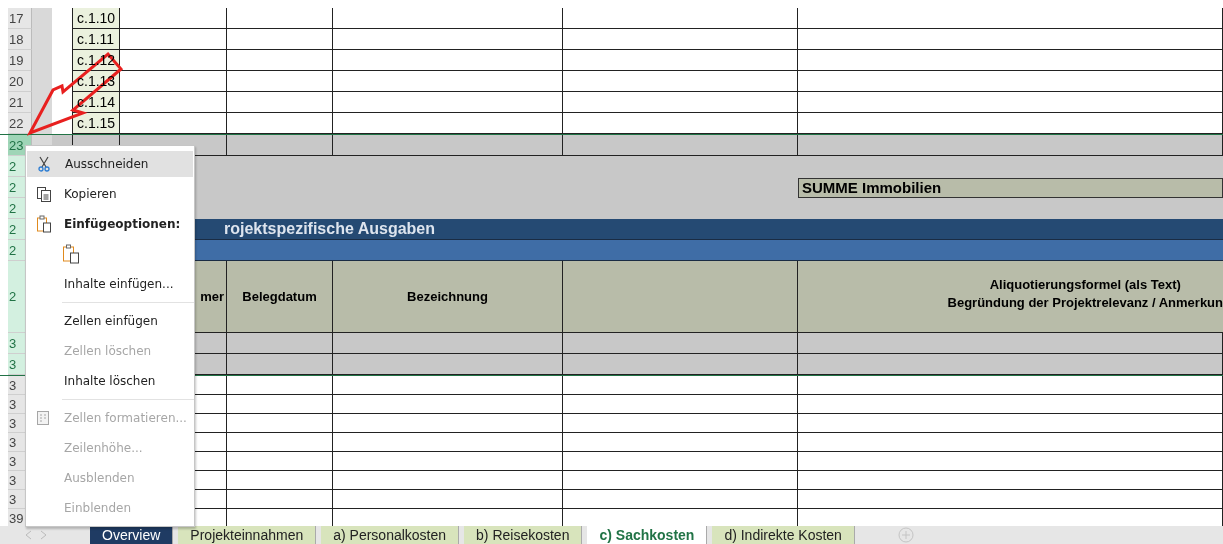 The height and width of the screenshot is (544, 1223). I want to click on sheet-tab: c) Sachkosten, so click(647, 535).